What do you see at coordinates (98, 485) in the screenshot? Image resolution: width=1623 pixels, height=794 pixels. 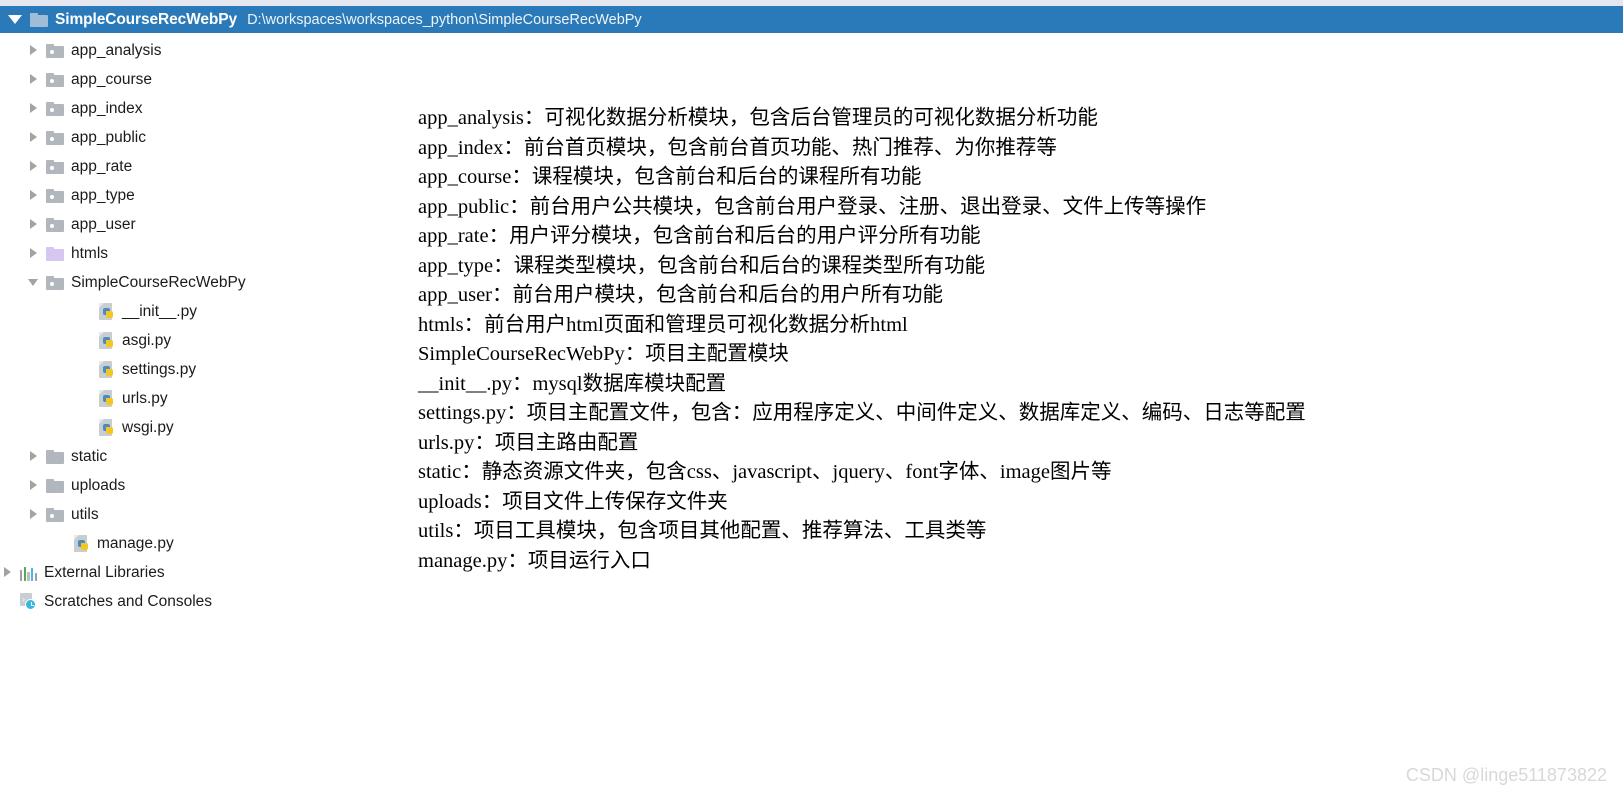 I see `tree-item-label: uploads` at bounding box center [98, 485].